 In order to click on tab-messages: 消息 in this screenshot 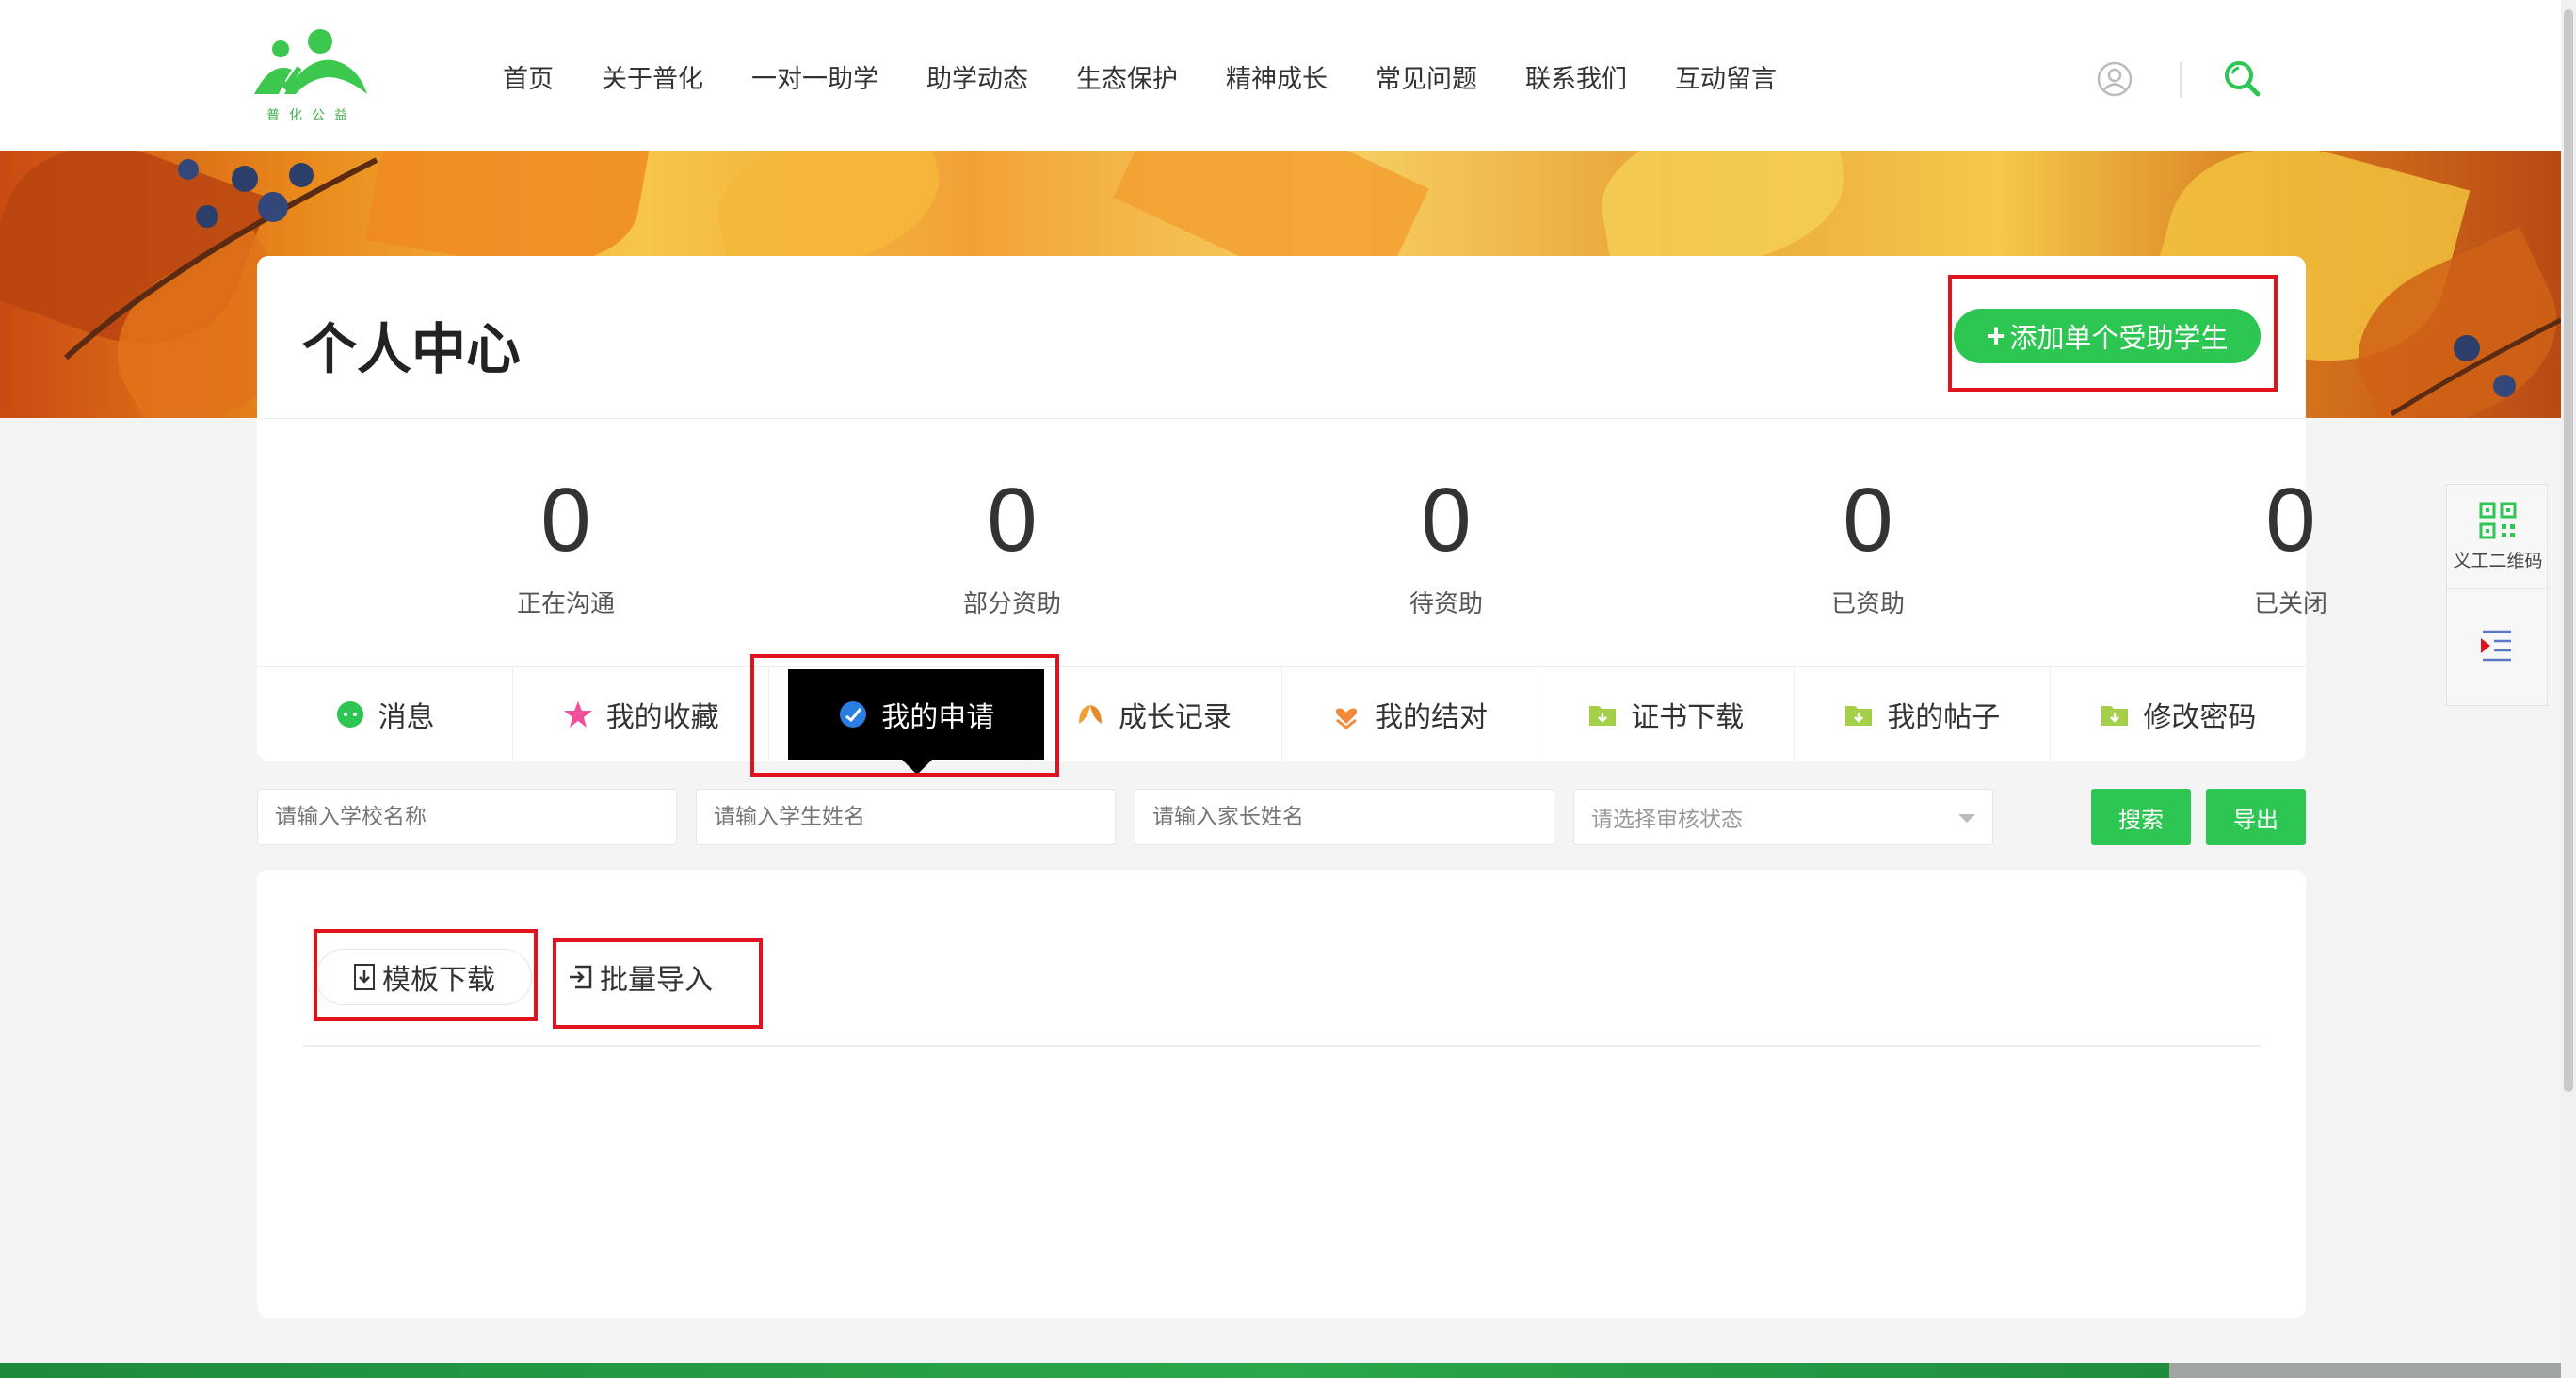, I will do `click(385, 714)`.